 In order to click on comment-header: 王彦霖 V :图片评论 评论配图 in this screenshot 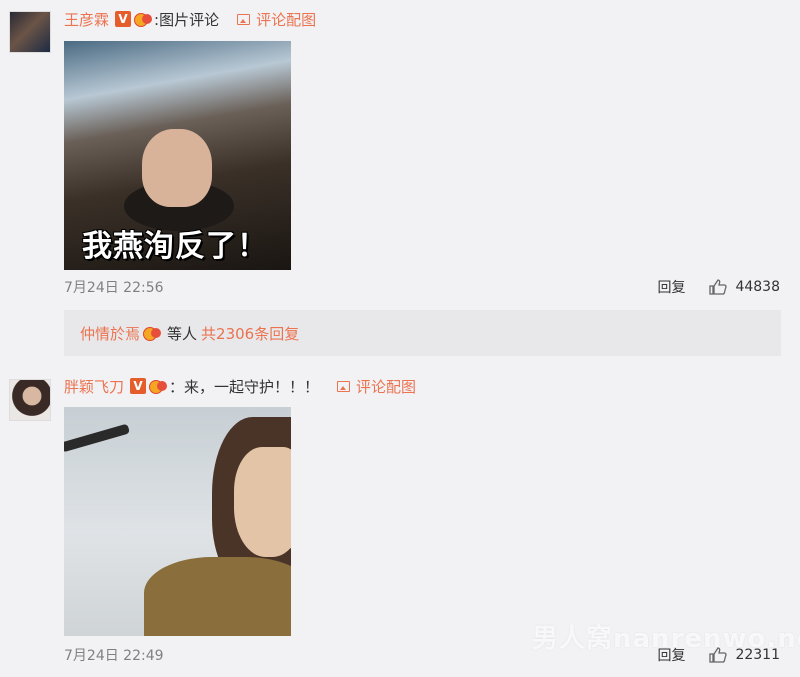, I will do `click(190, 19)`.